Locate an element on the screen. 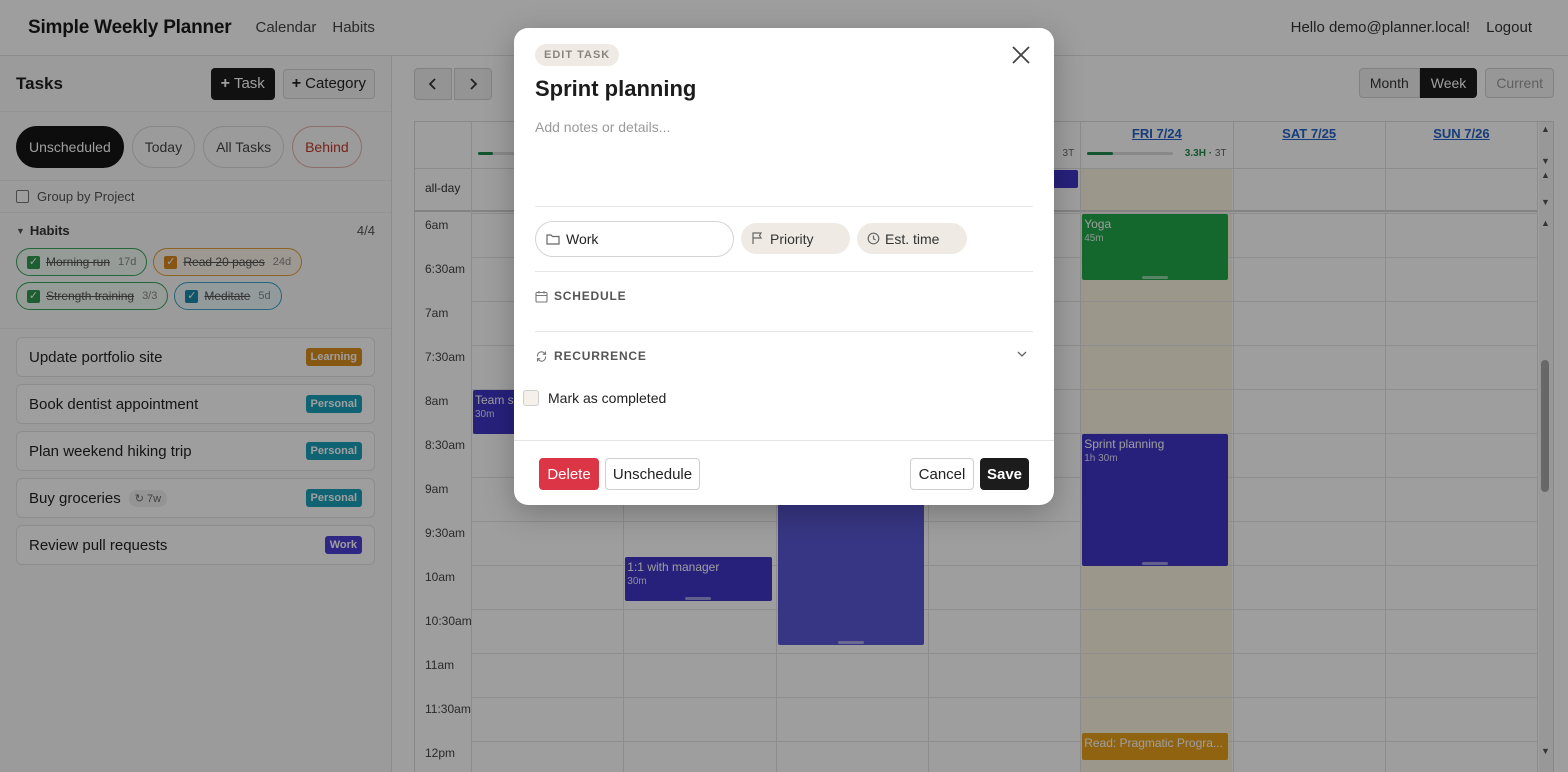 This screenshot has height=772, width=1568. project-value: Work is located at coordinates (582, 239).